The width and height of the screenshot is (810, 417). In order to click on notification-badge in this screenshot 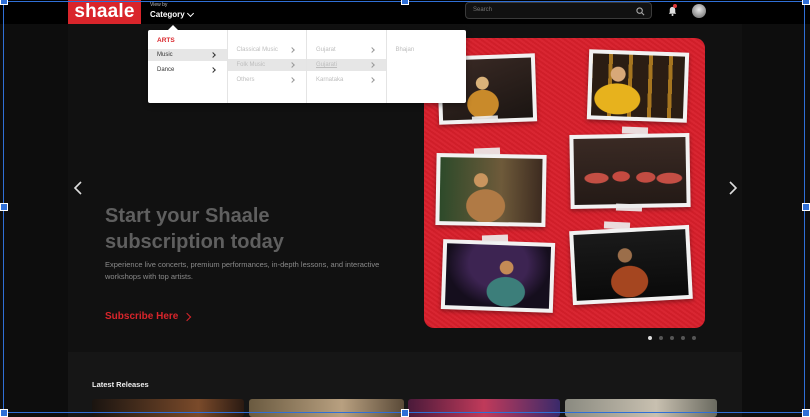, I will do `click(675, 6)`.